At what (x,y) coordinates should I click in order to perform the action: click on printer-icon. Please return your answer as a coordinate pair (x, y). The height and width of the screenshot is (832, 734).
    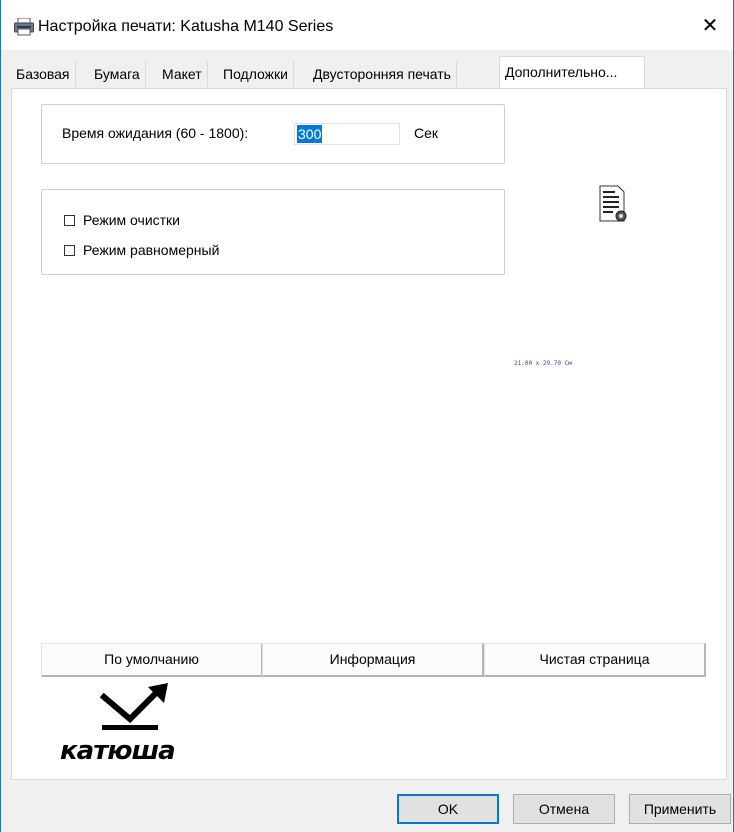
    Looking at the image, I should click on (24, 27).